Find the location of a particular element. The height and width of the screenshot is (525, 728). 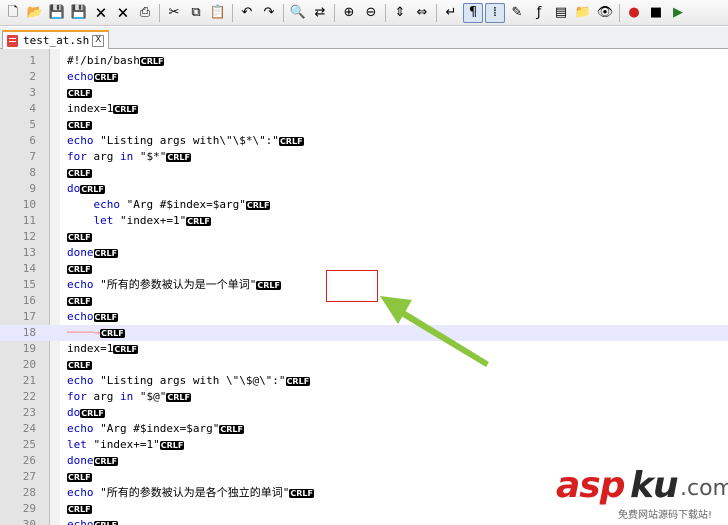

watermark-brand-a: asp is located at coordinates (590, 485).